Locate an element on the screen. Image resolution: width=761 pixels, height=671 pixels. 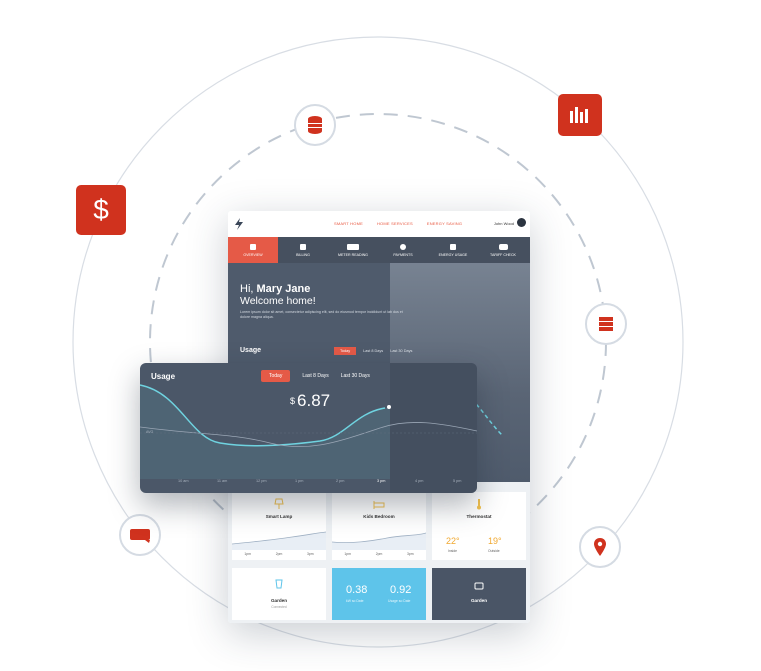
chat-icon is located at coordinates (140, 535).